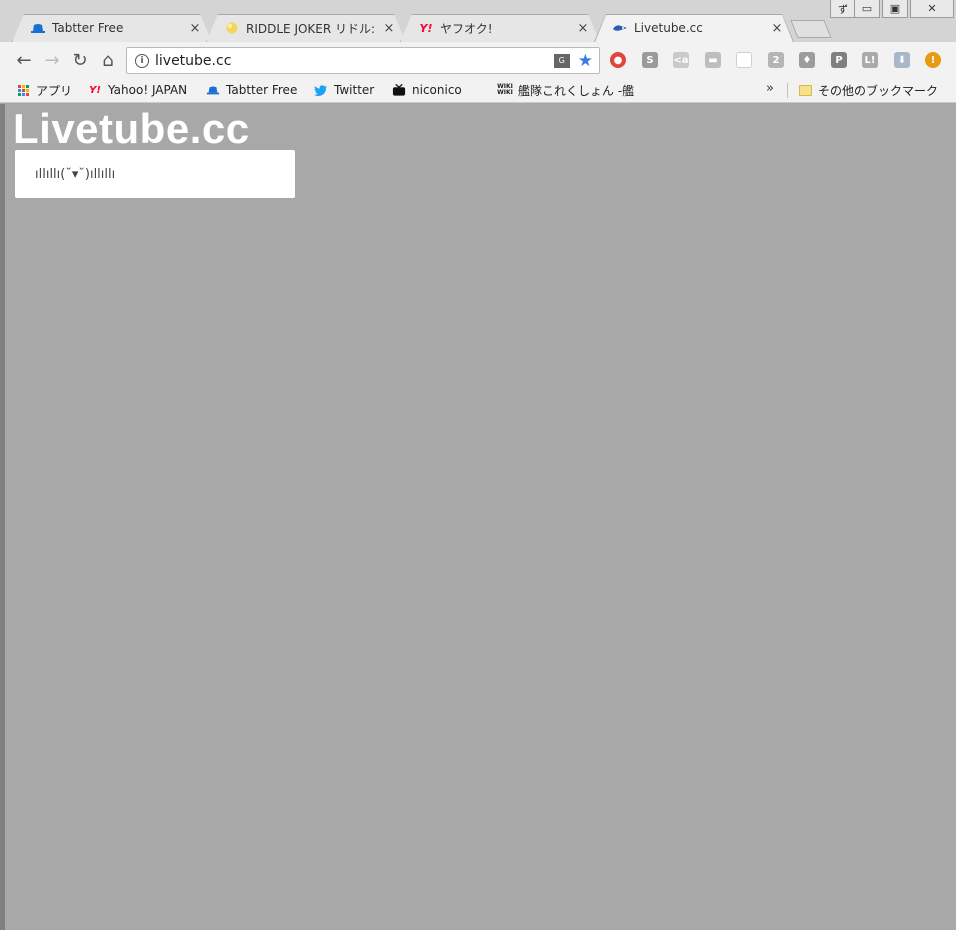 Image resolution: width=956 pixels, height=930 pixels. I want to click on bookmark-label: 艦隊これくしょん -艦, so click(576, 90).